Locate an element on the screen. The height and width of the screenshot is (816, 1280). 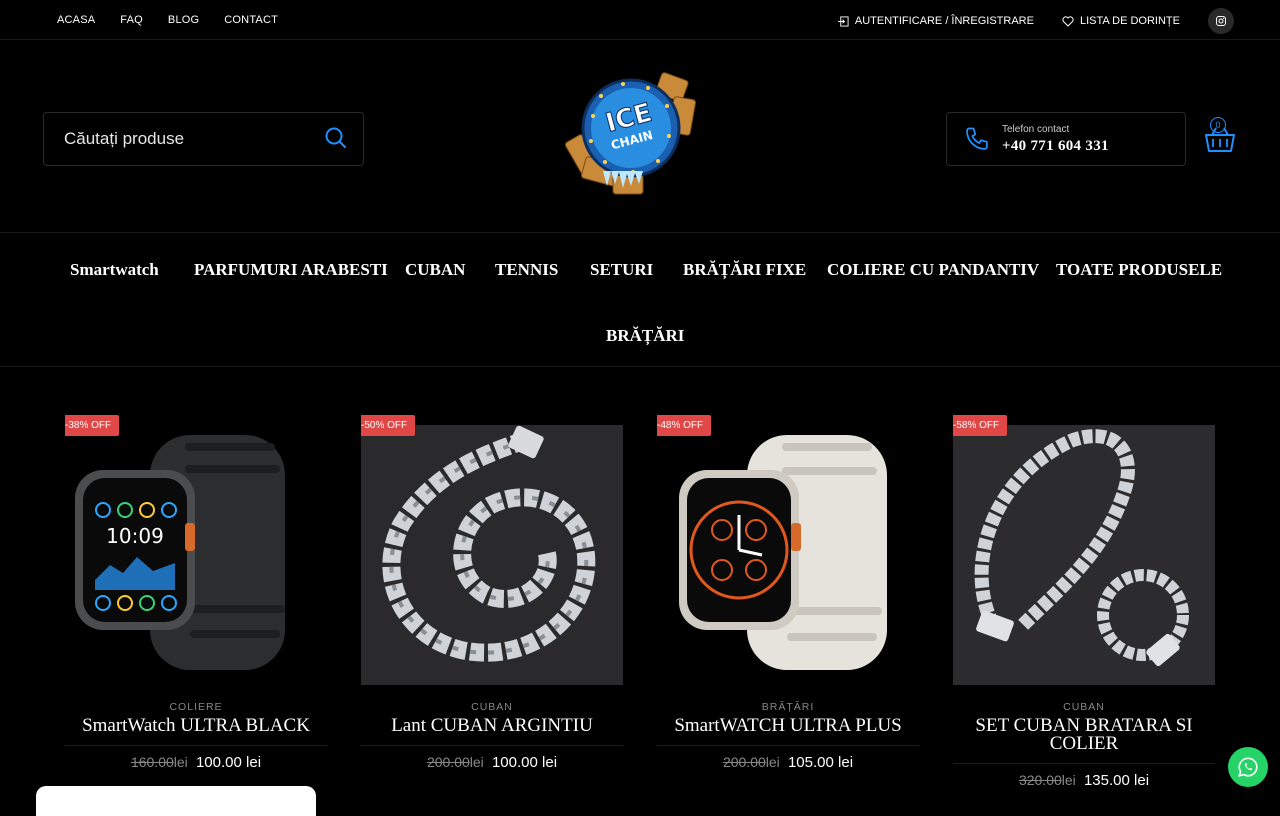
product-price: 160.00lei 100.00 lei is located at coordinates (196, 762).